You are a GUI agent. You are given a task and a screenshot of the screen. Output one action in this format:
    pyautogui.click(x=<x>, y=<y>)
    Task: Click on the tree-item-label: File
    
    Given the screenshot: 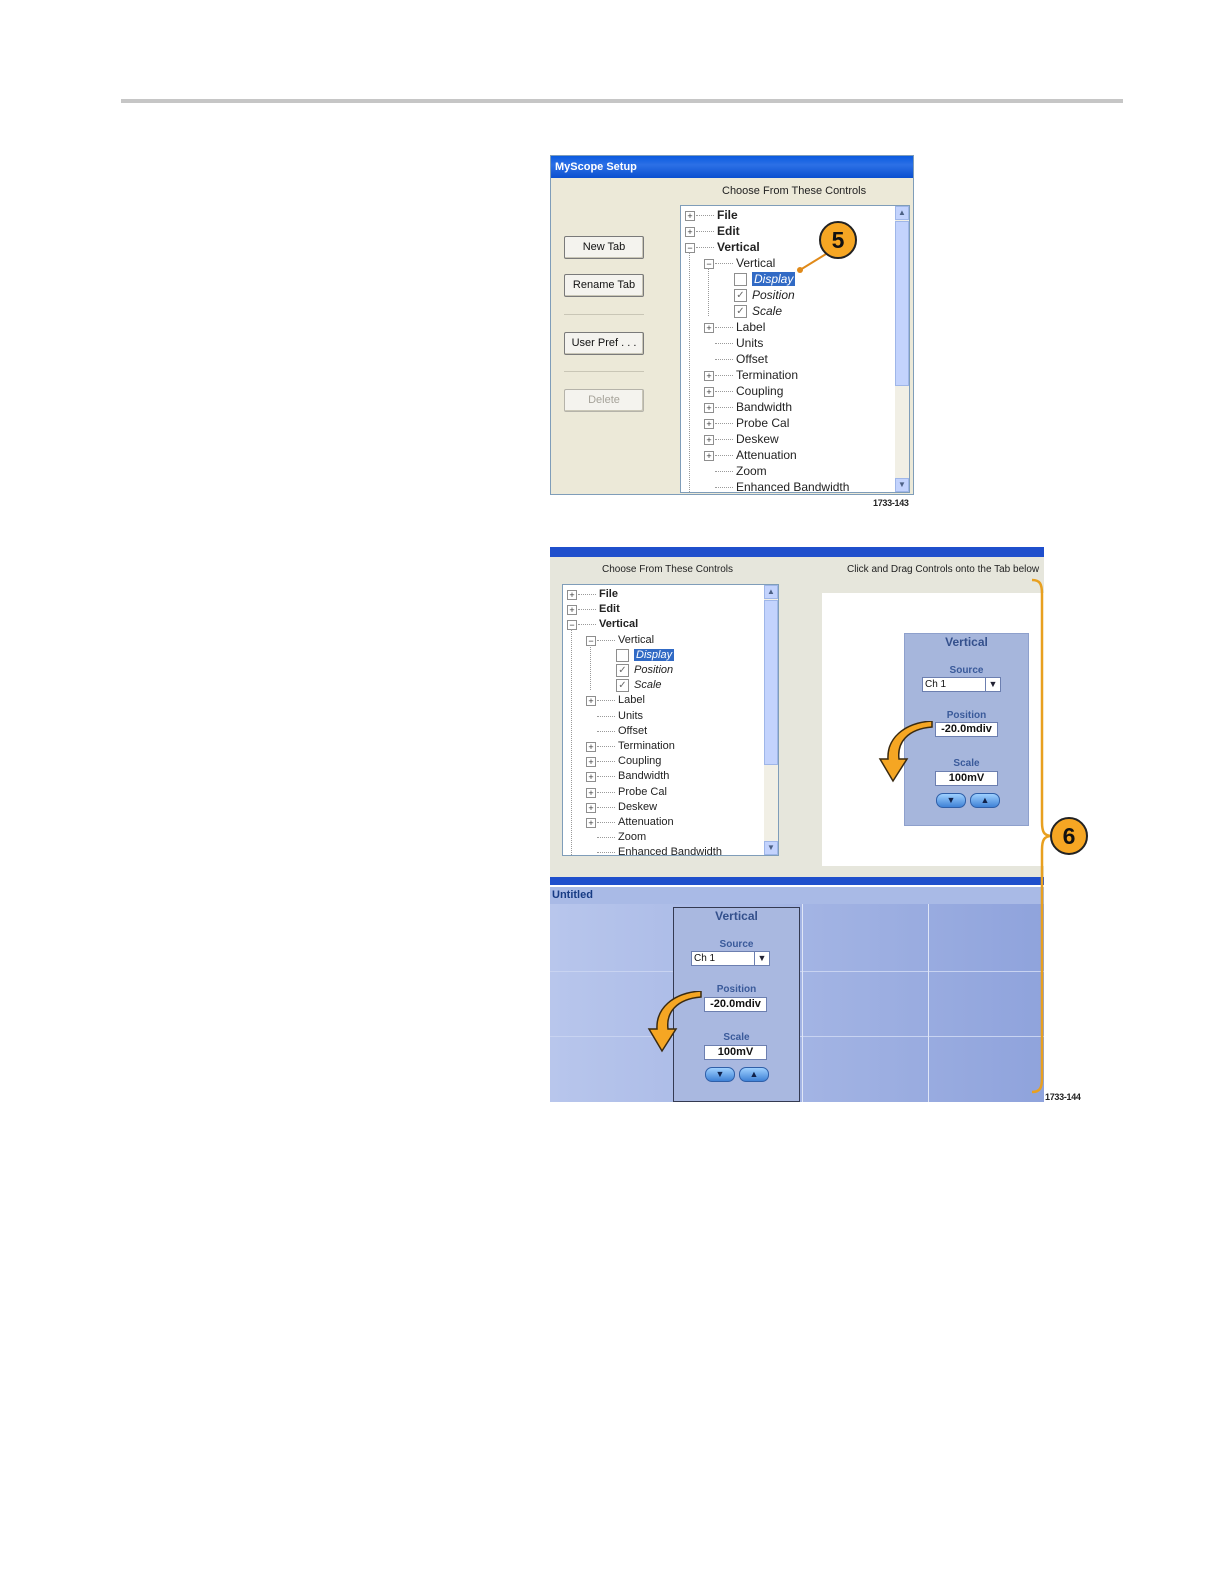 What is the action you would take?
    pyautogui.click(x=727, y=215)
    